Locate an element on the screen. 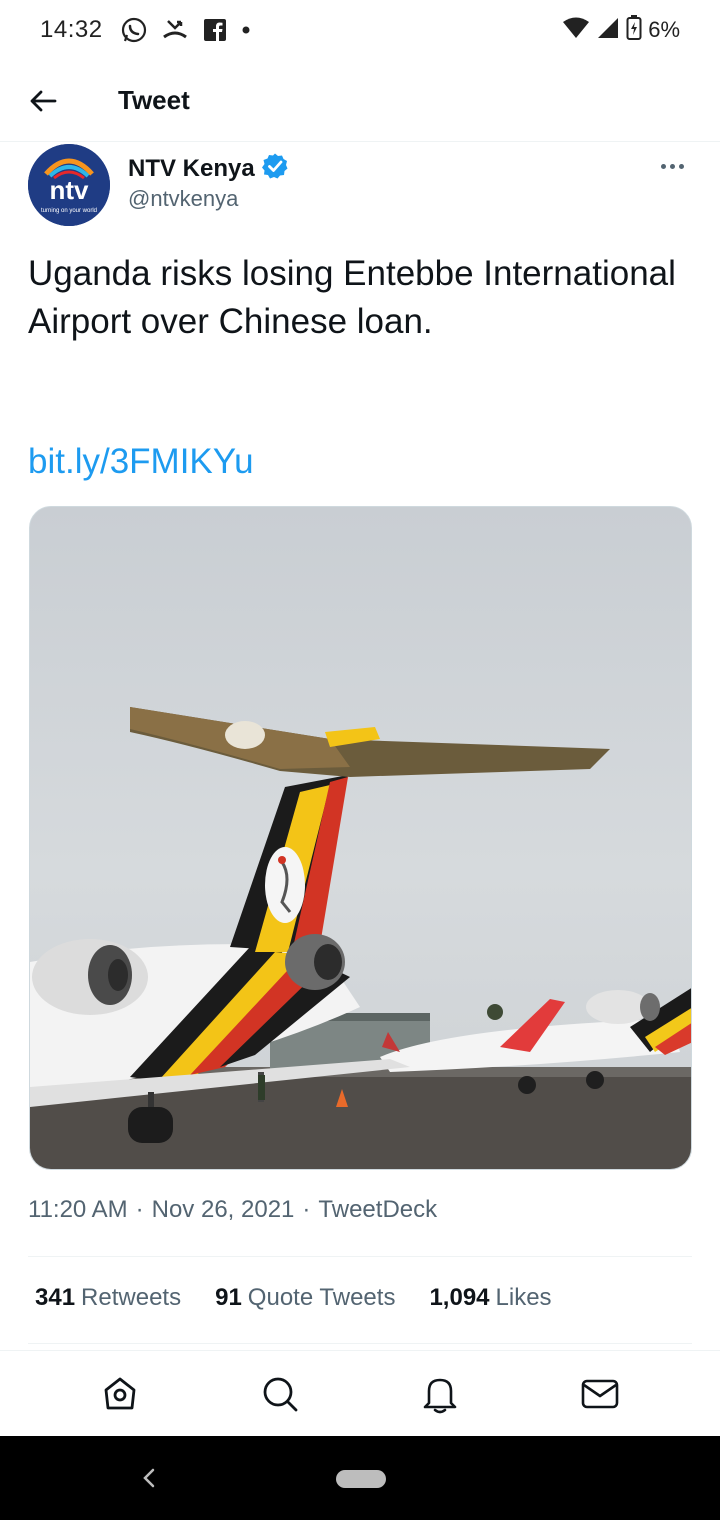 Image resolution: width=720 pixels, height=1520 pixels. author-name-row: NTV Kenya is located at coordinates (208, 168).